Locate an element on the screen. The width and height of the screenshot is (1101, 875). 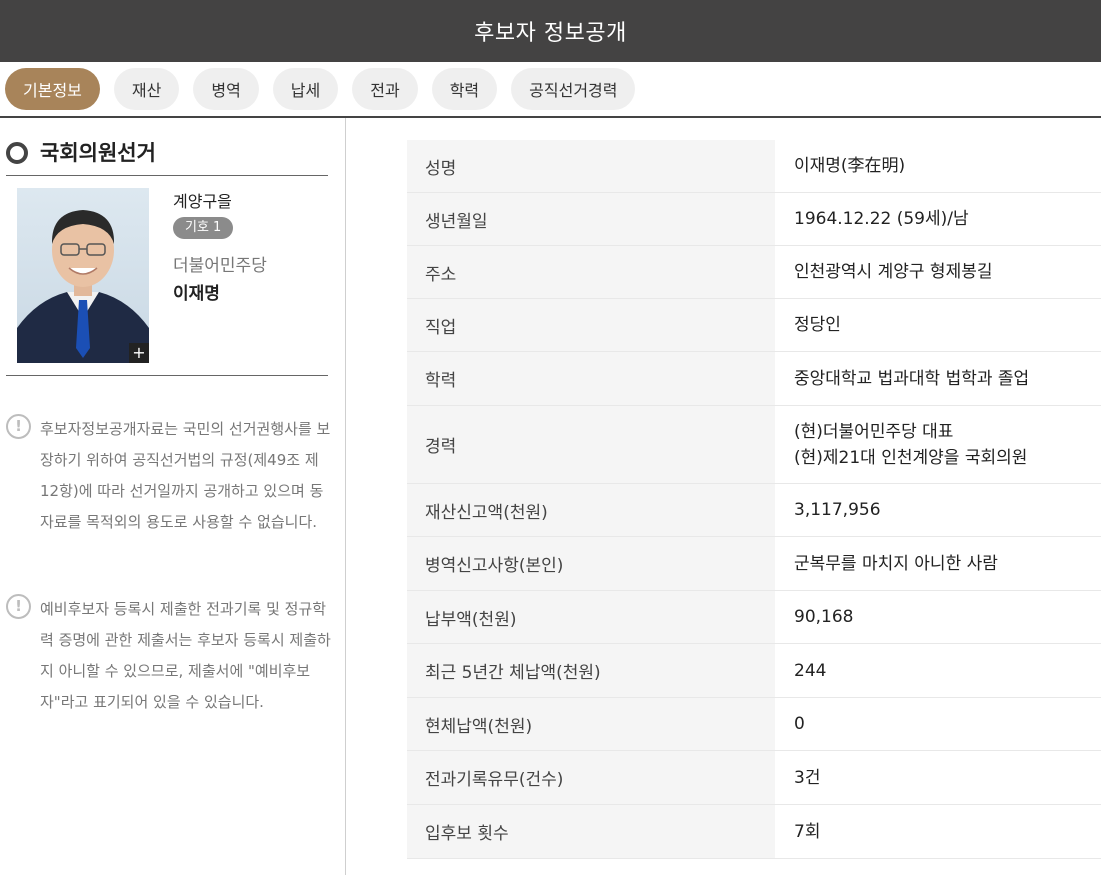
candidate-photo: + is located at coordinates (83, 275).